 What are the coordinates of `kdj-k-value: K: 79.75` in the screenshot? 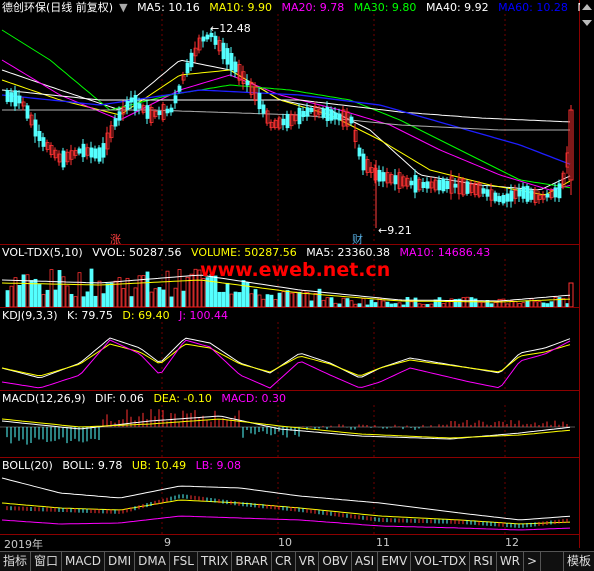 It's located at (90, 315).